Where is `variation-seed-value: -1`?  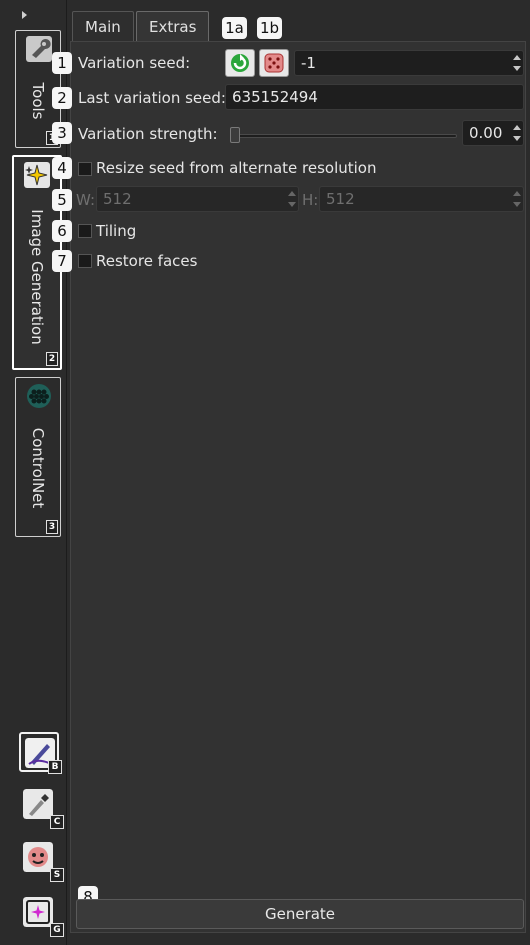
variation-seed-value: -1 is located at coordinates (308, 63).